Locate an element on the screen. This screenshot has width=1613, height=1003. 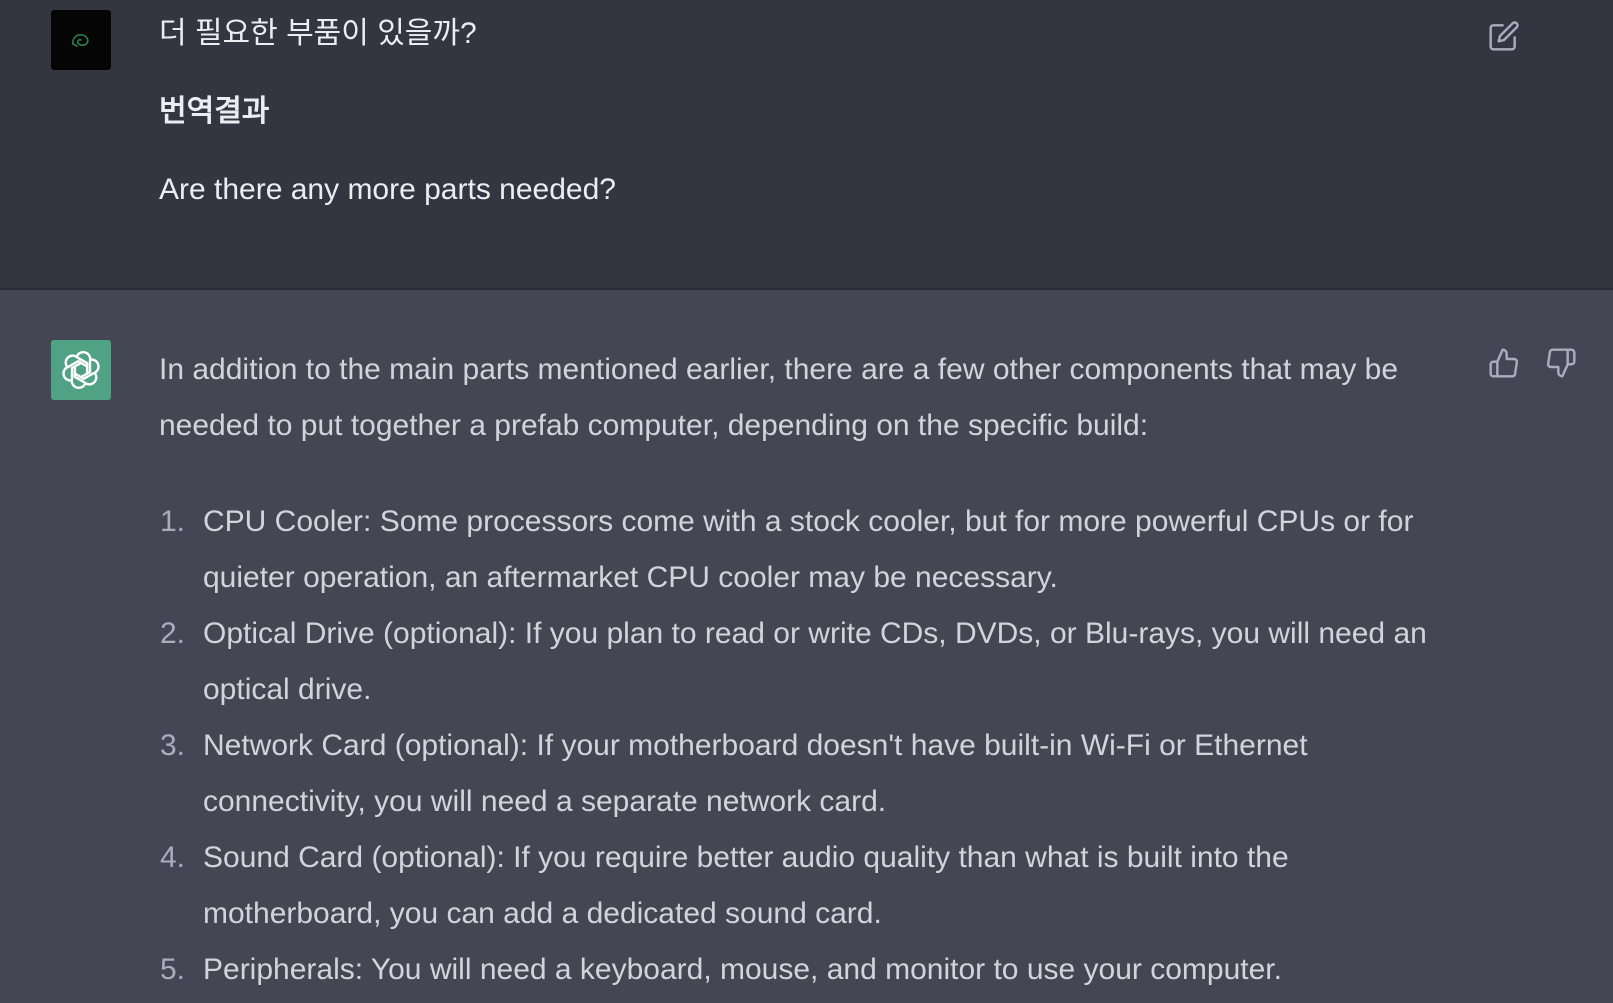
list-number: 5. is located at coordinates (172, 969).